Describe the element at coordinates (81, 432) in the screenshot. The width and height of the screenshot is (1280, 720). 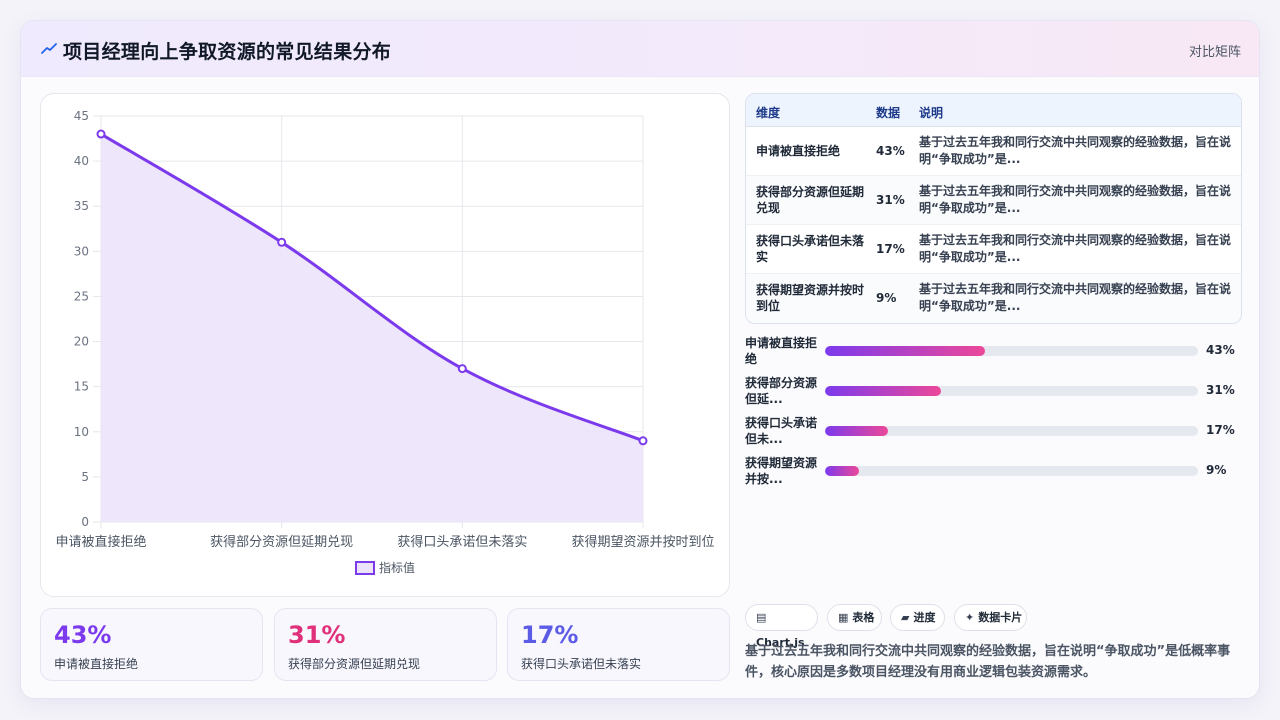
I see `y-tick-label: 10` at that location.